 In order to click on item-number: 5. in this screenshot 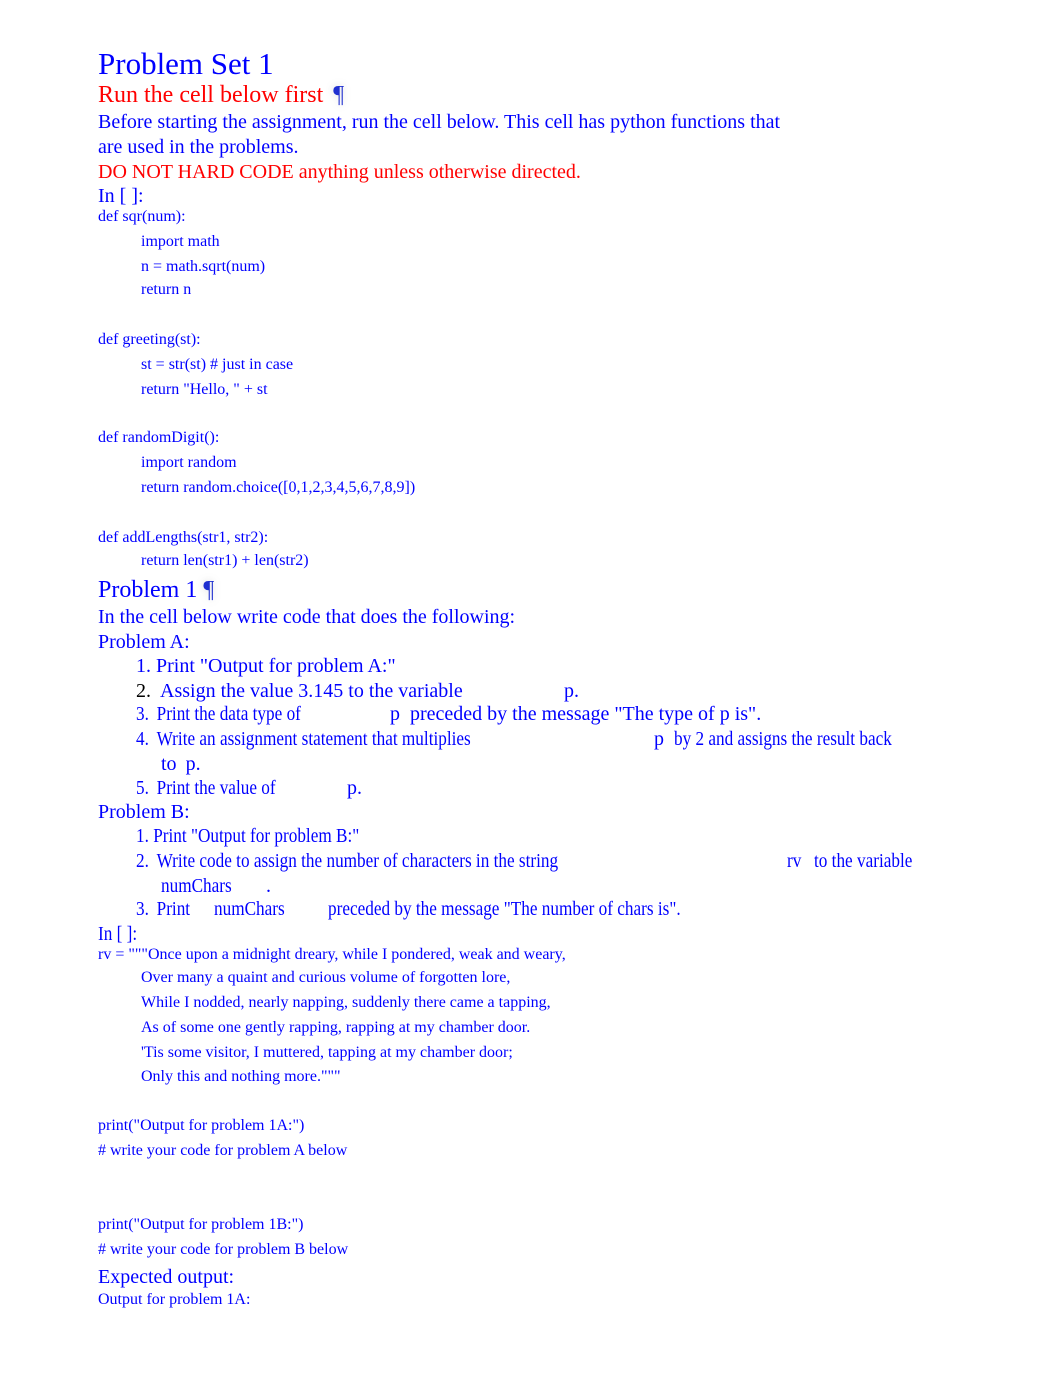, I will do `click(142, 788)`.